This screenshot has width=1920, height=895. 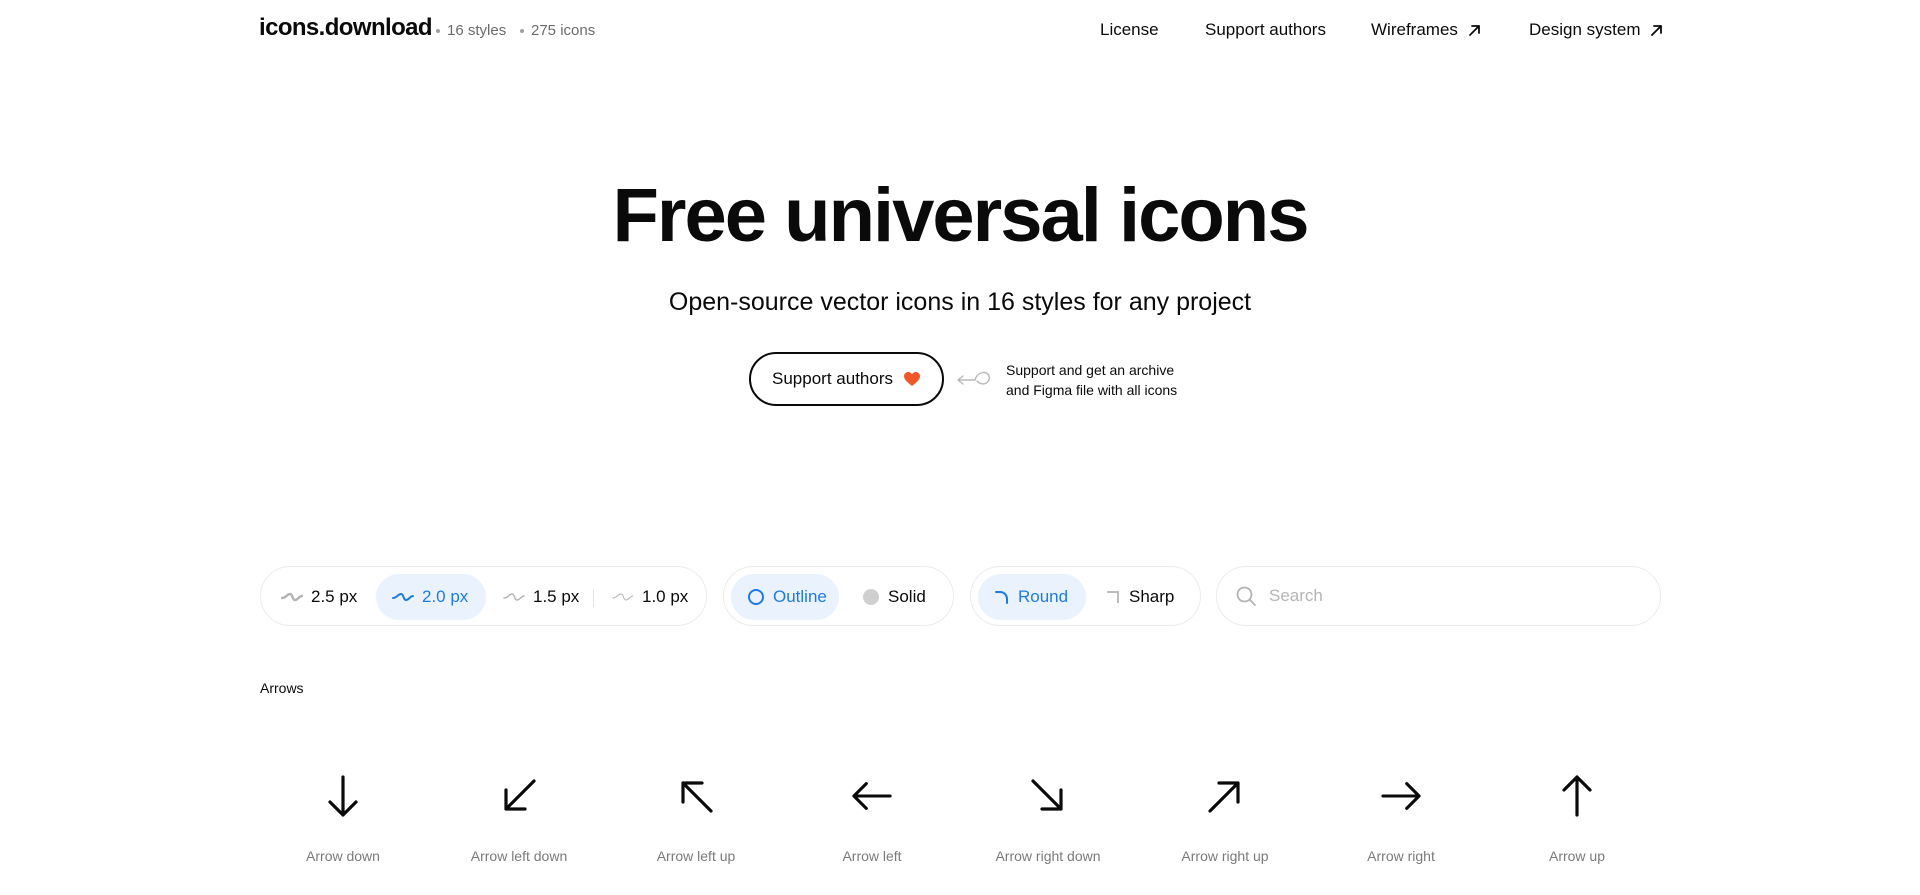 I want to click on stroke-width-selector: 2.5 px 2.0 px 1.5 px 1.0 px, so click(x=483, y=596).